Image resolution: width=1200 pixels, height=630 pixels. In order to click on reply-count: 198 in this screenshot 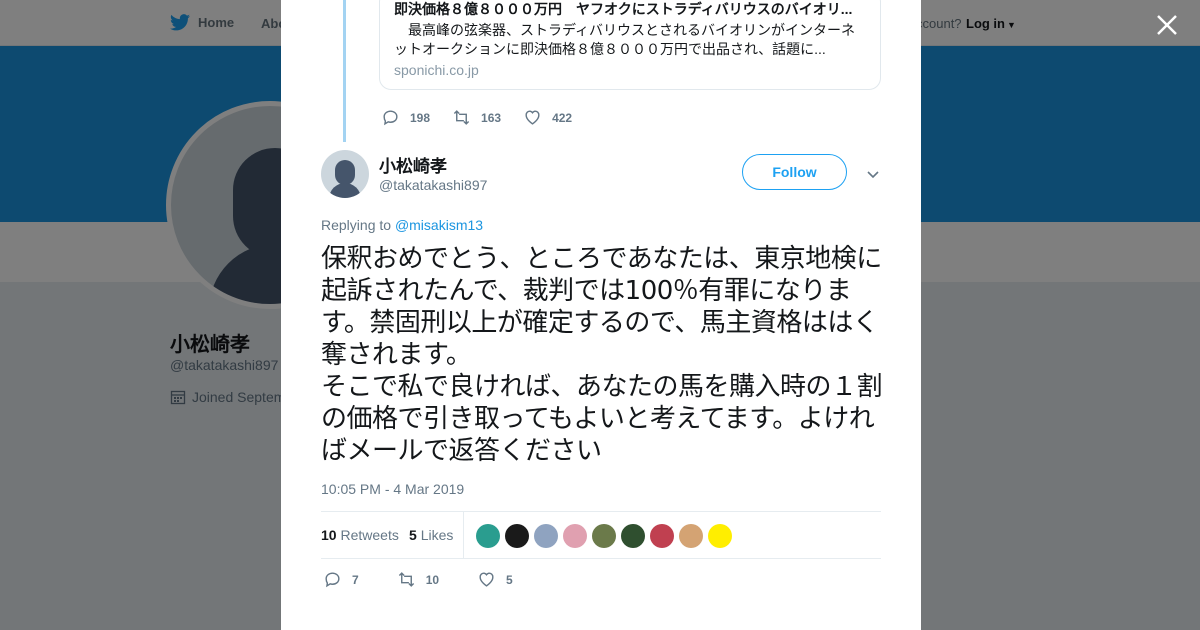, I will do `click(420, 117)`.